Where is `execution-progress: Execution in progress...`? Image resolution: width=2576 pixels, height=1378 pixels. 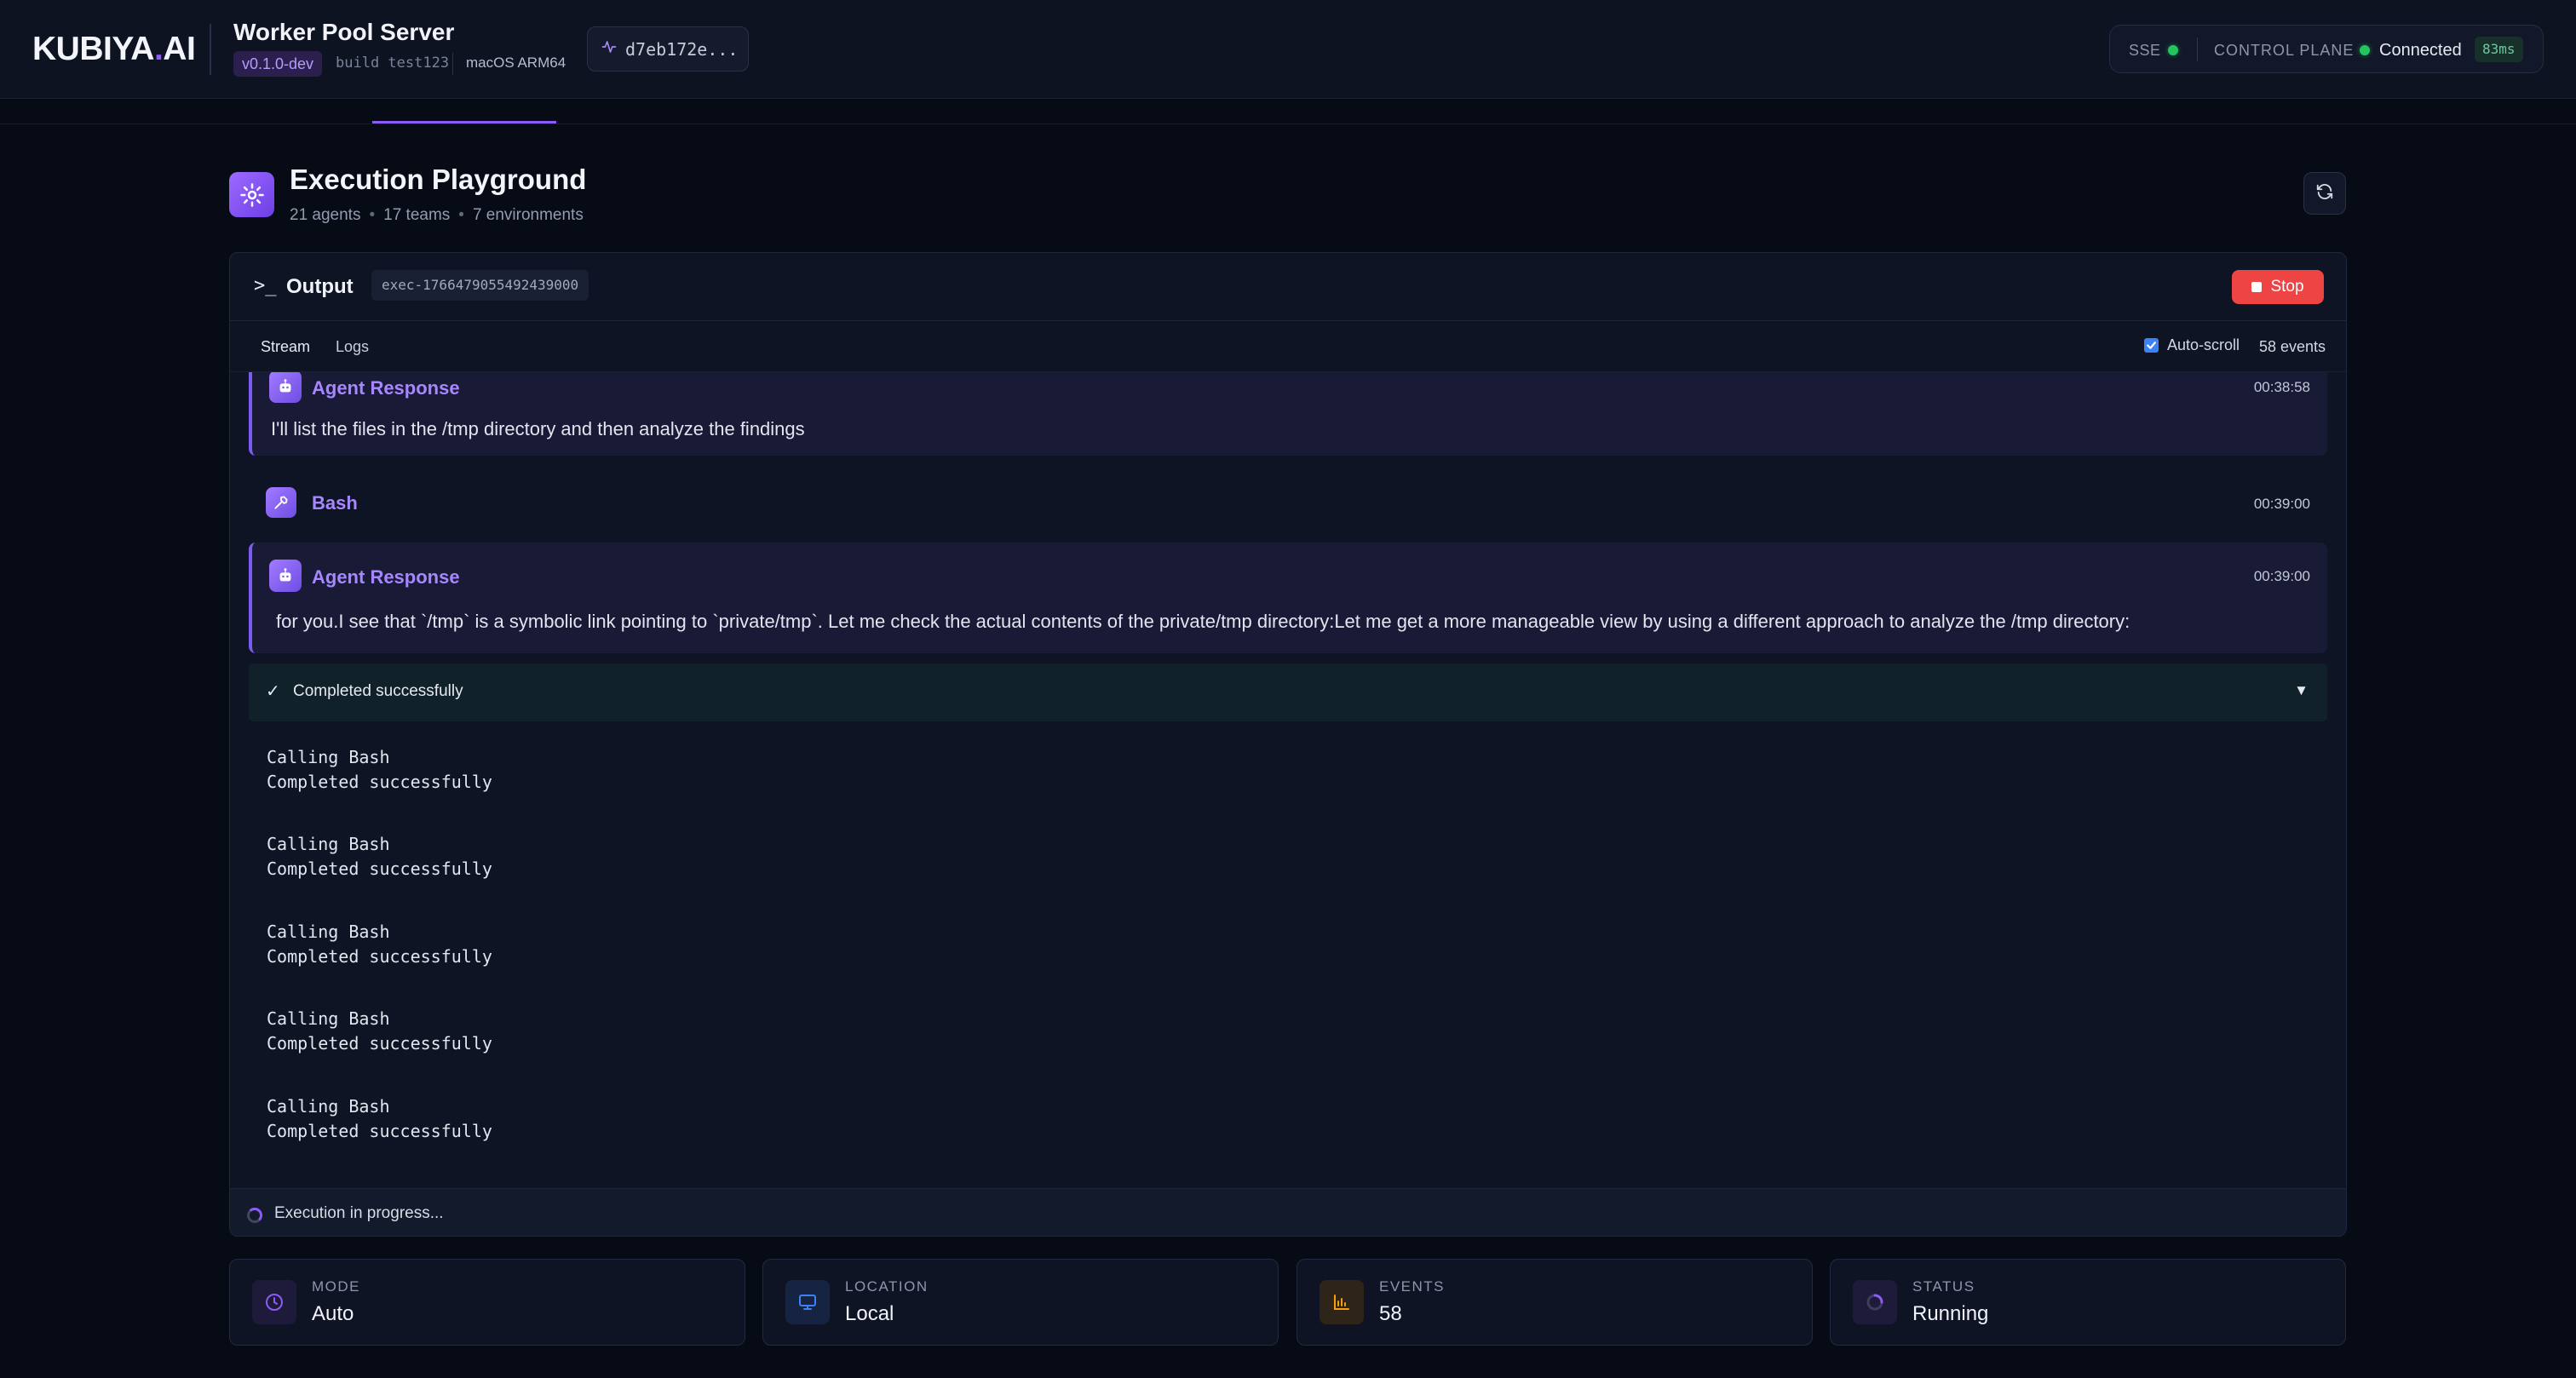 execution-progress: Execution in progress... is located at coordinates (1288, 1212).